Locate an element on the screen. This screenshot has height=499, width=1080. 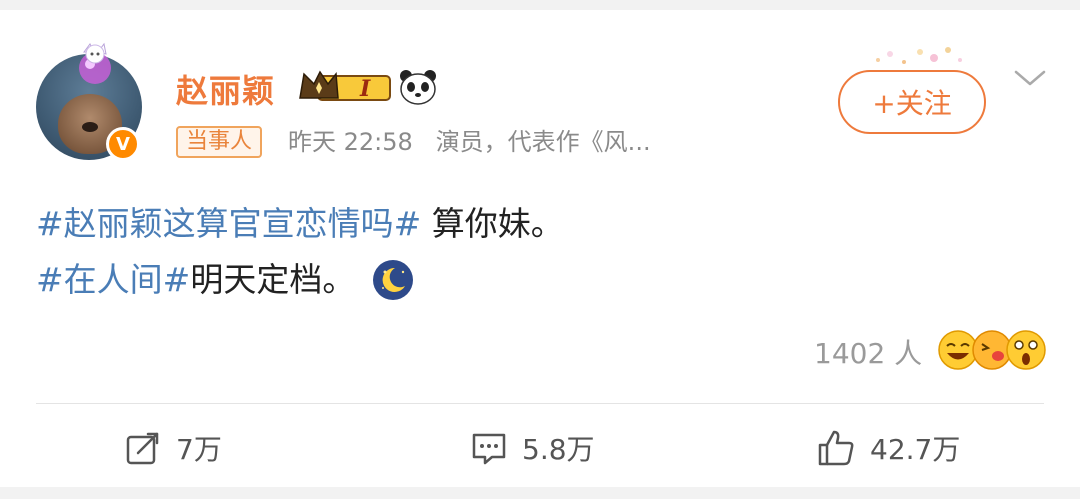
crown-level-badge-icon: I is located at coordinates (345, 86).